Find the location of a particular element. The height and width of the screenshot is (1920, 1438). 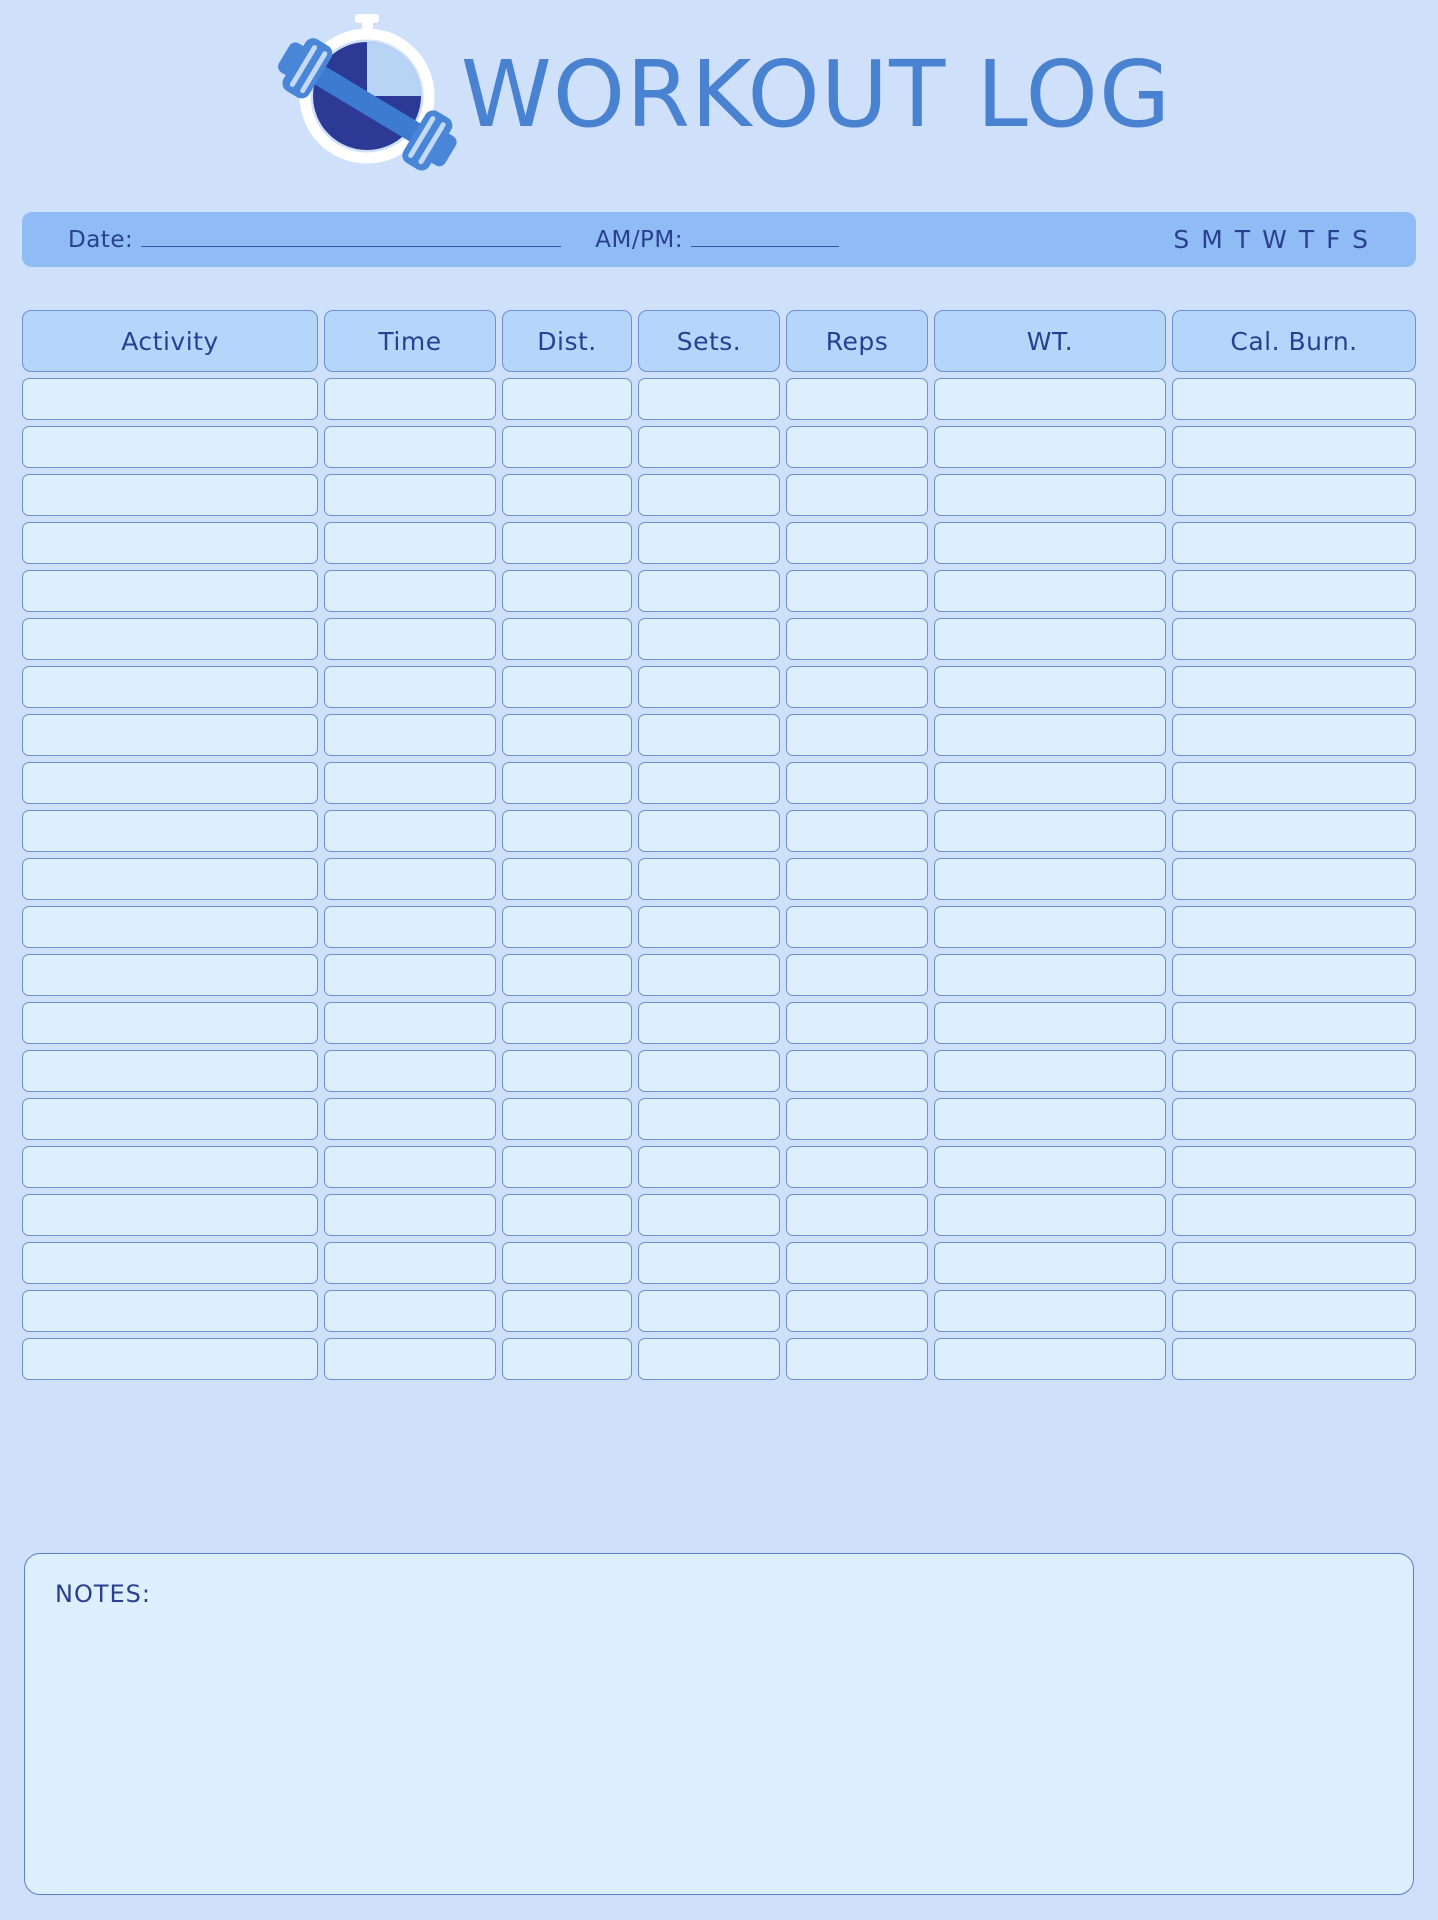

day-option-fr: F is located at coordinates (1339, 239).